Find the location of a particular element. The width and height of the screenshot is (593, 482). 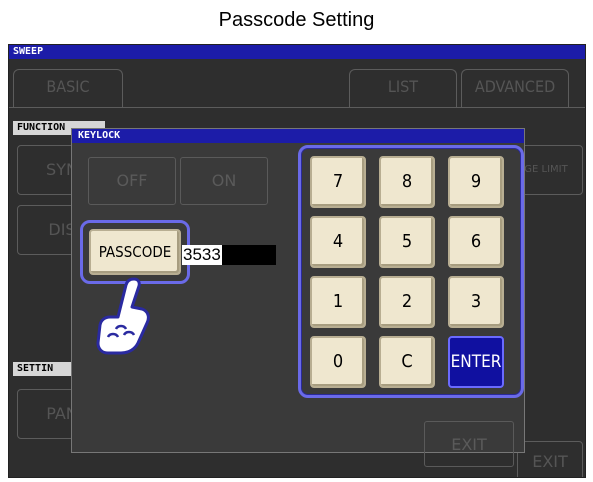

keylock-title: KEYLOCK is located at coordinates (298, 136).